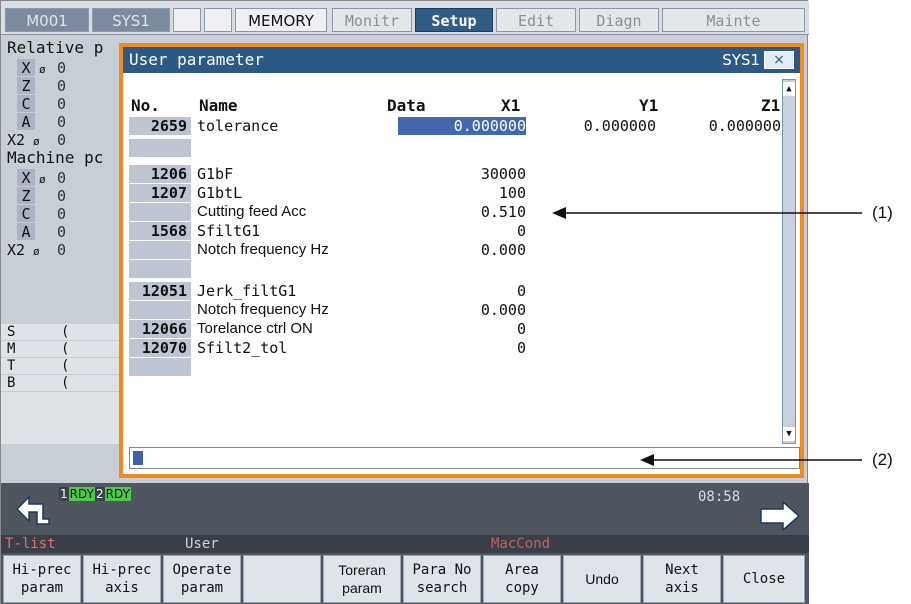 The width and height of the screenshot is (911, 604). Describe the element at coordinates (113, 494) in the screenshot. I see `ready-status-2: 2 RDY` at that location.